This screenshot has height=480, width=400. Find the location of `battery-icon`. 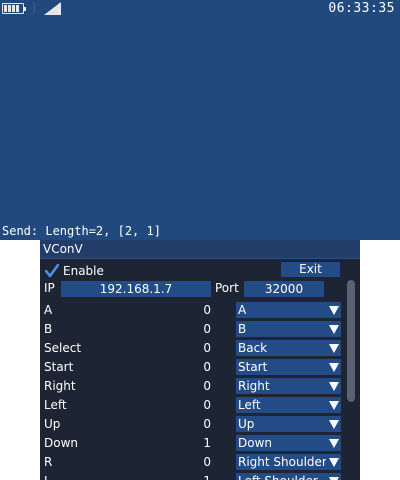

battery-icon is located at coordinates (14, 8).